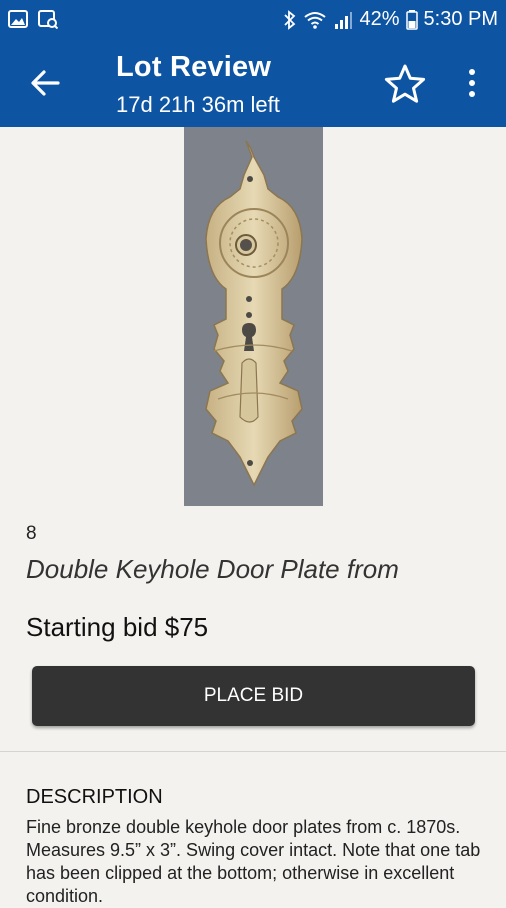  Describe the element at coordinates (117, 627) in the screenshot. I see `starting-bid: Starting bid $75` at that location.